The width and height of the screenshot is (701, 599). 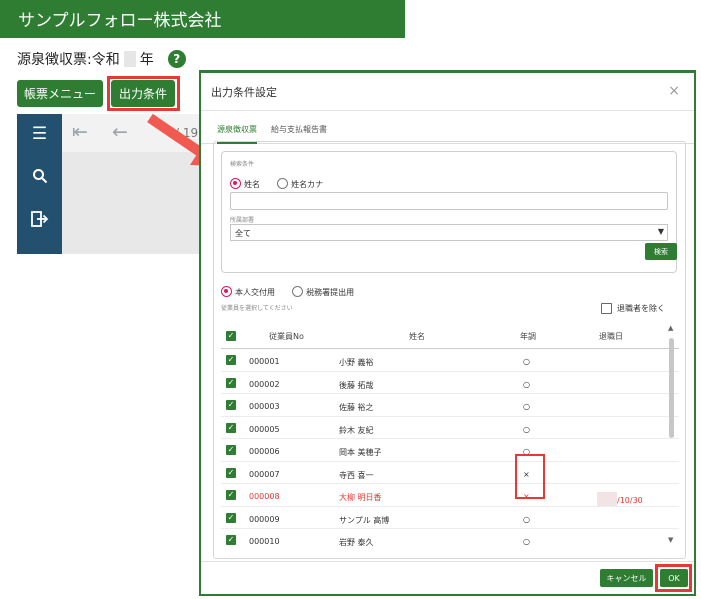 What do you see at coordinates (264, 496) in the screenshot?
I see `employee-no: 000008` at bounding box center [264, 496].